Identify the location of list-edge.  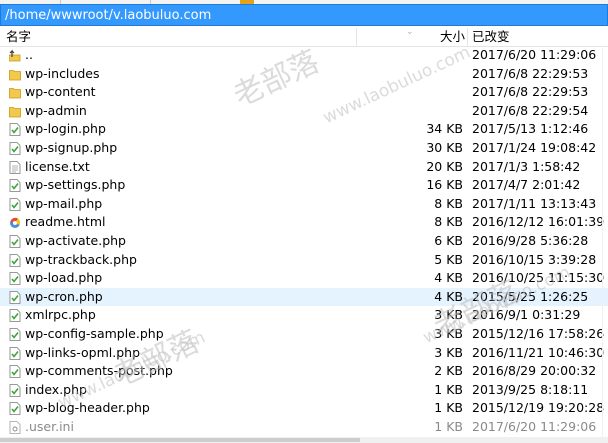
(602, 241).